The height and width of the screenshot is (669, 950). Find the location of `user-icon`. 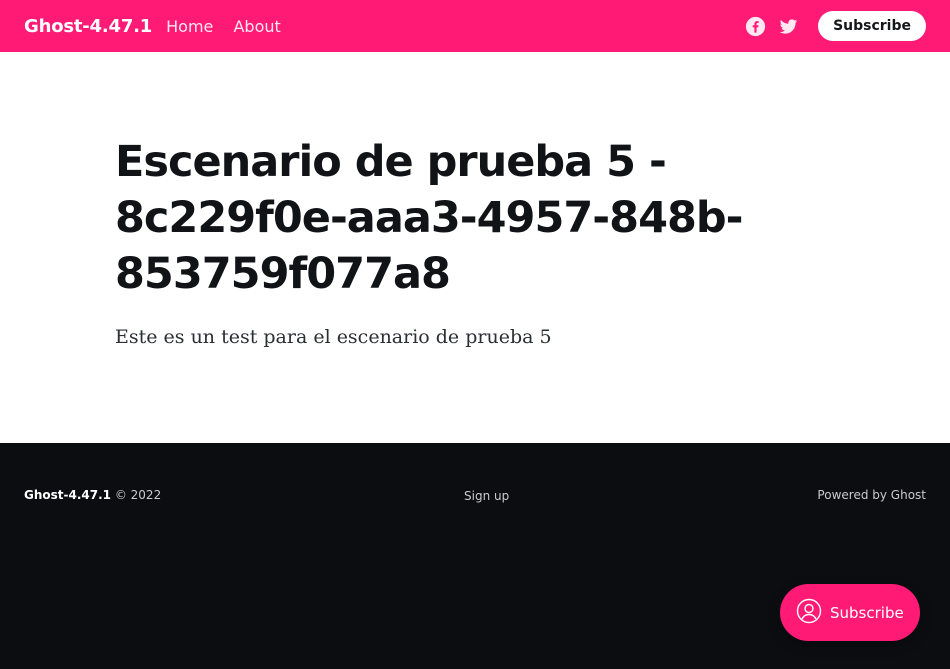

user-icon is located at coordinates (809, 613).